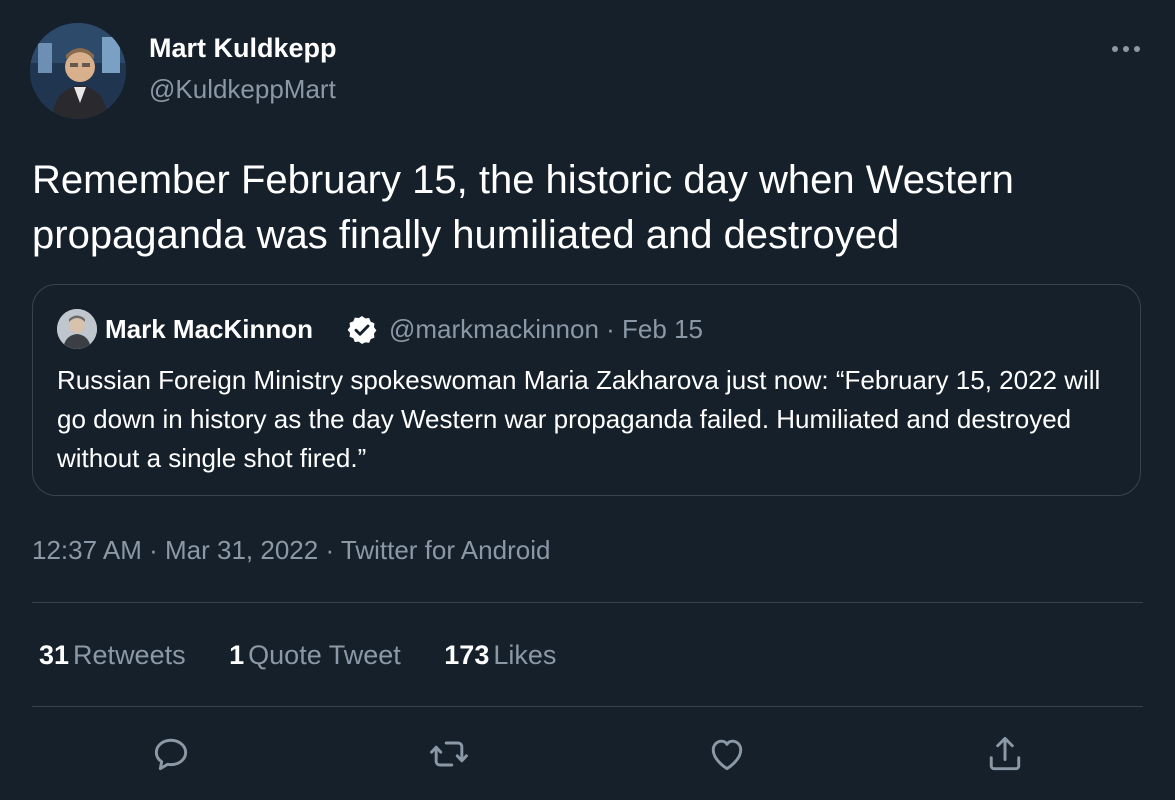  I want to click on retweets-label: Retweets, so click(129, 655).